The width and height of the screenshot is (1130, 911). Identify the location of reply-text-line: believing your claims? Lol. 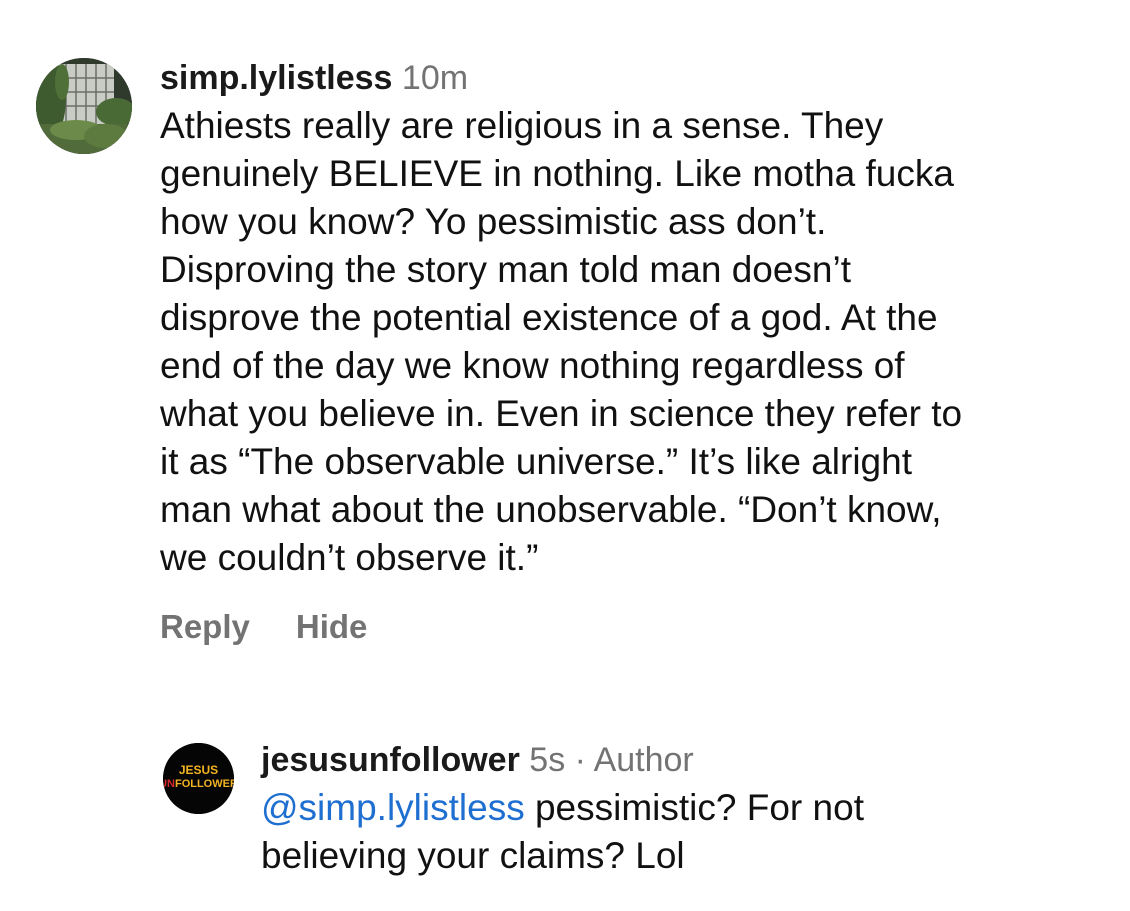
(473, 855).